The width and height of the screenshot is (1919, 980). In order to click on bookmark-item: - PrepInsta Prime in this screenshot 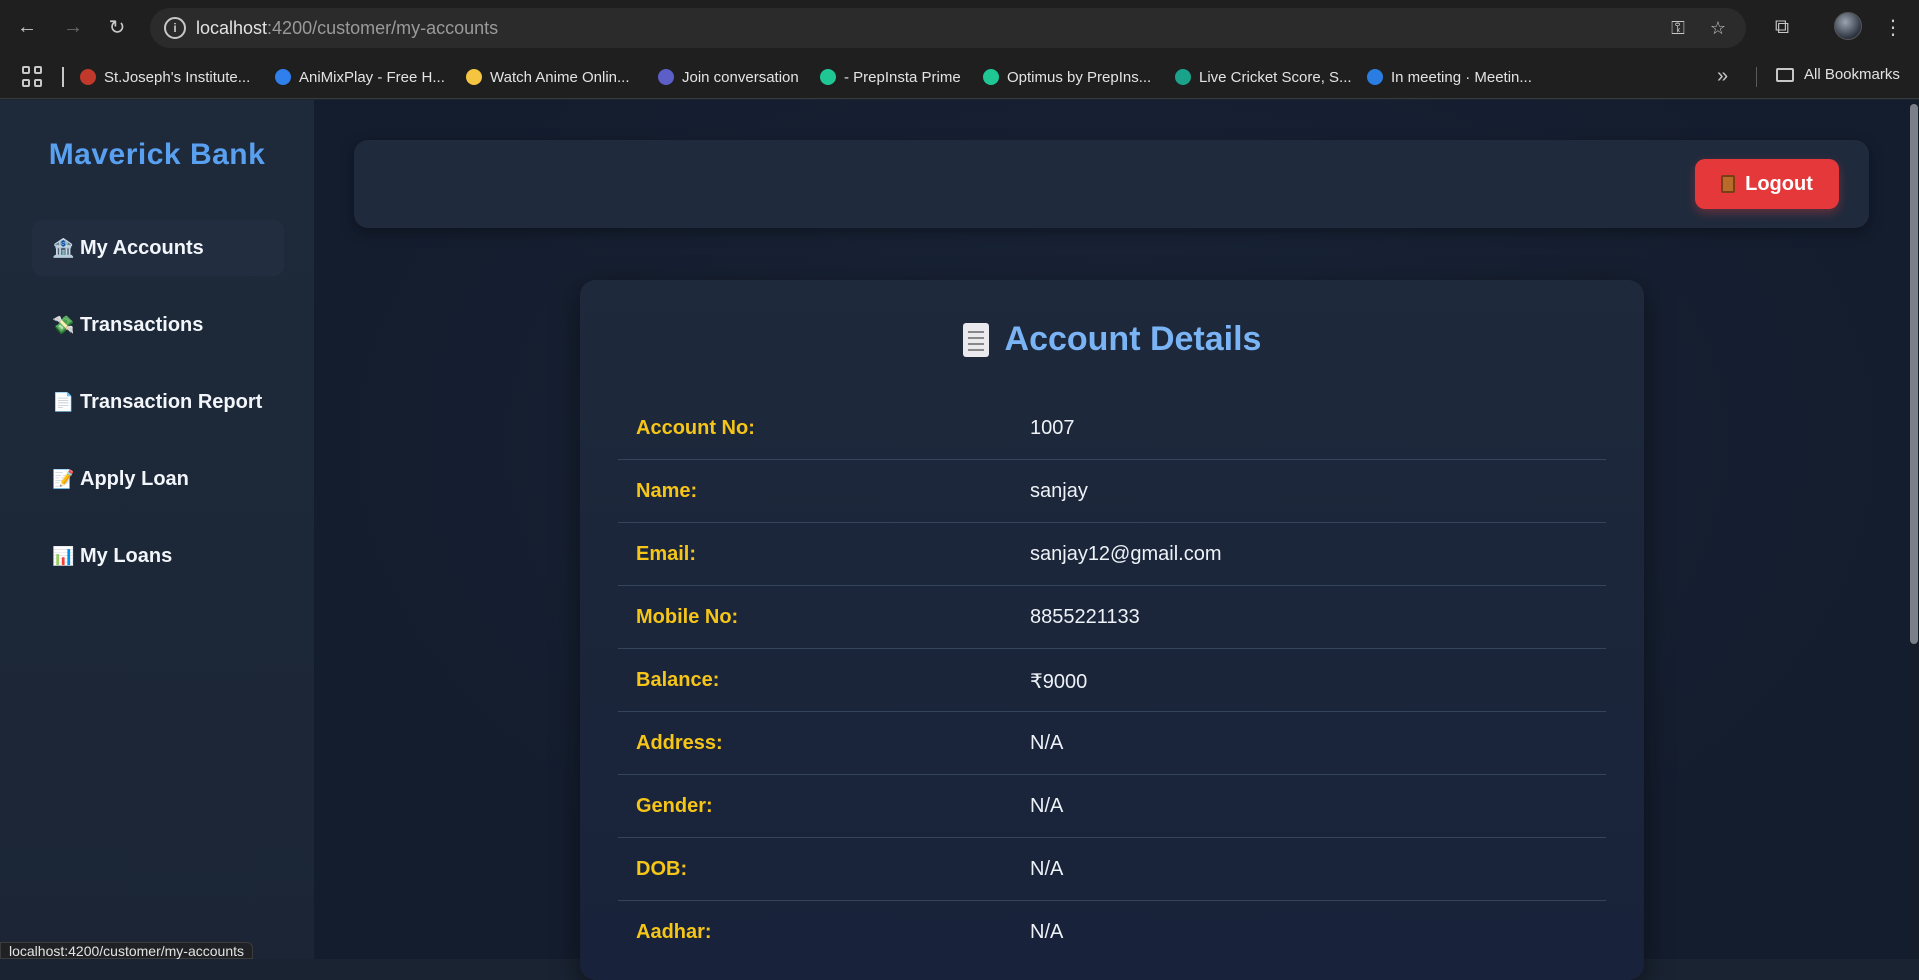, I will do `click(890, 77)`.